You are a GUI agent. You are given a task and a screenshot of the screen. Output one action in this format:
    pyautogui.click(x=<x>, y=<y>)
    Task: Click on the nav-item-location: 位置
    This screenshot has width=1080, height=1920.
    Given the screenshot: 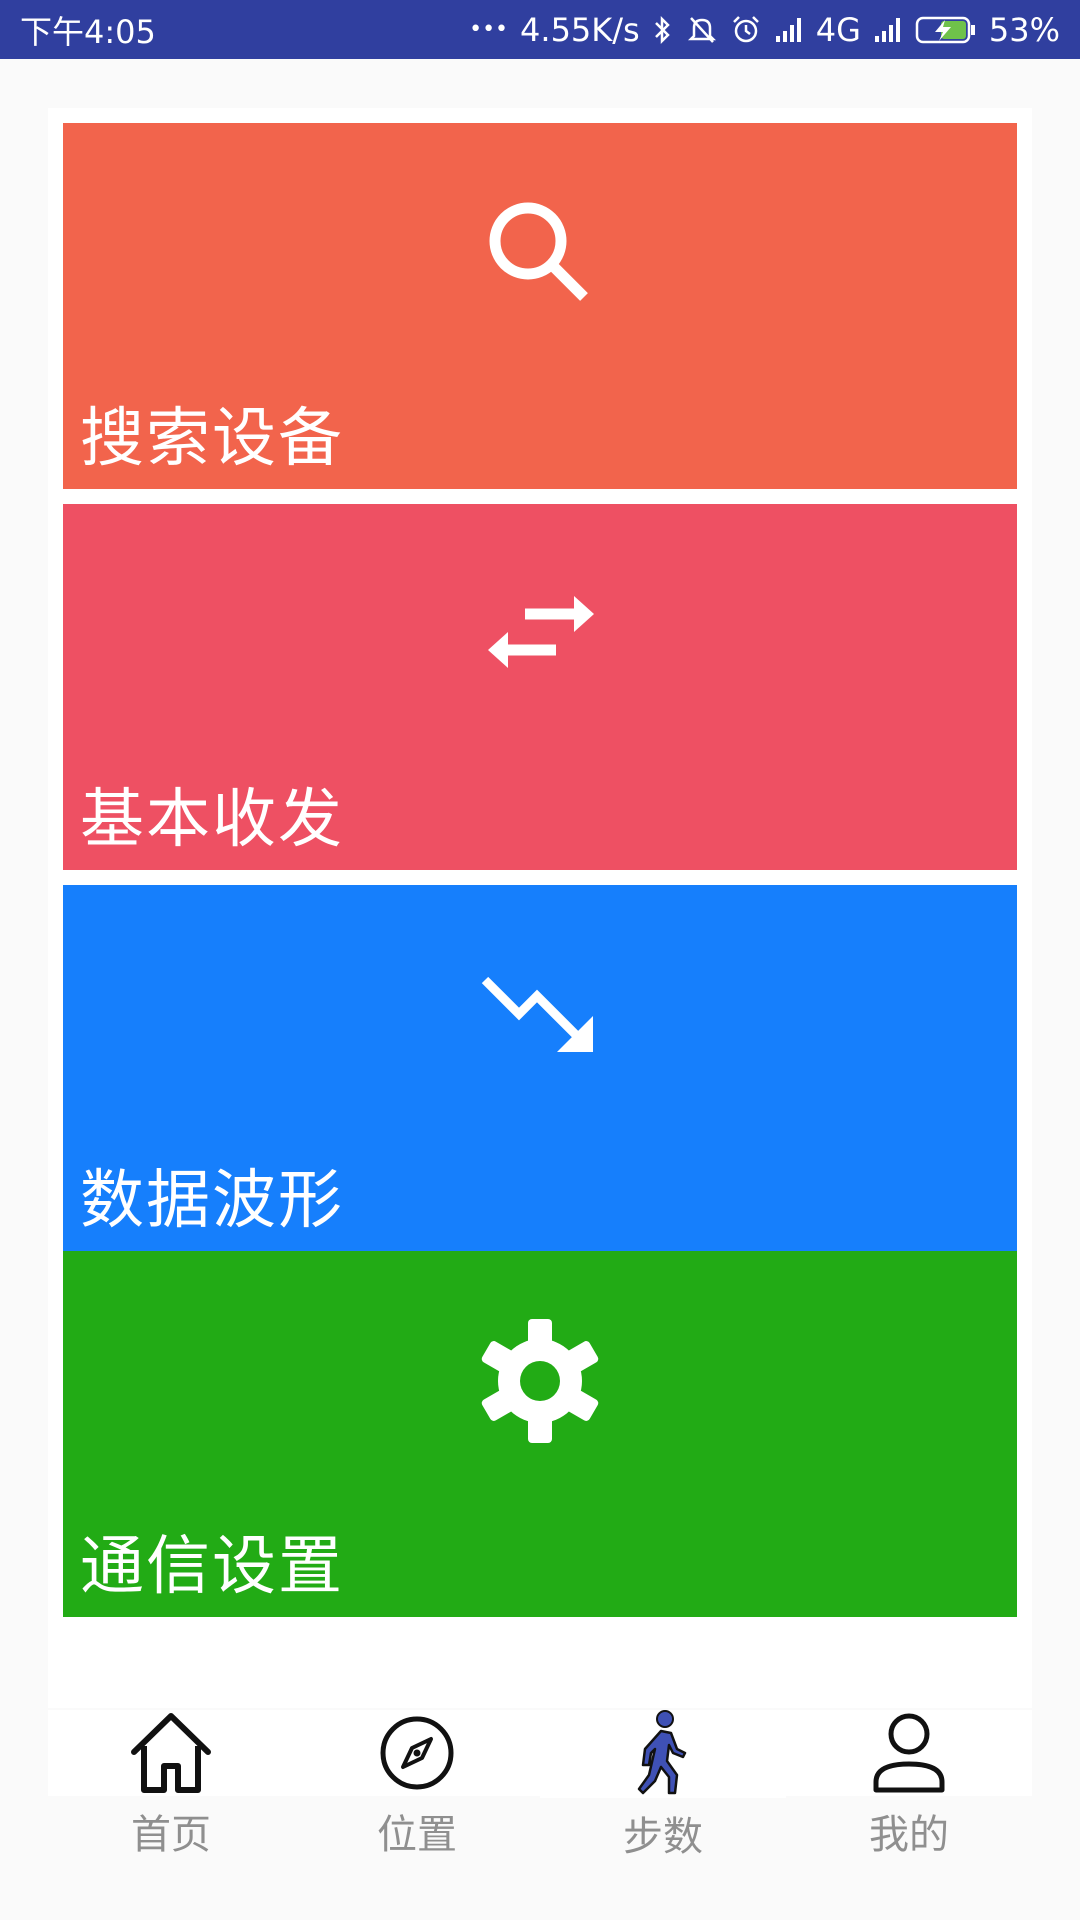 What is the action you would take?
    pyautogui.click(x=417, y=1785)
    